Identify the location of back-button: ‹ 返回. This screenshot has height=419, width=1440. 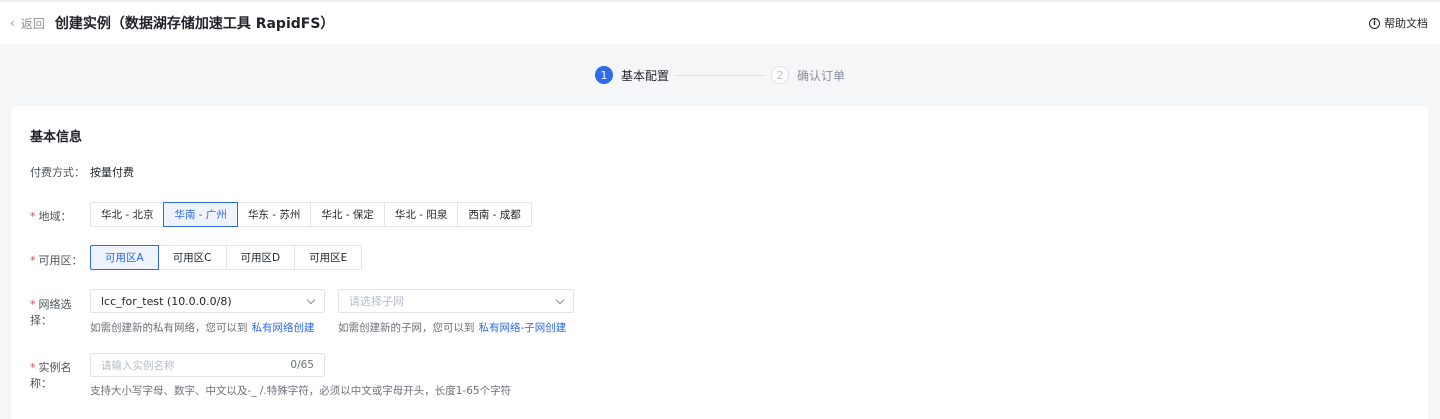
(27, 23).